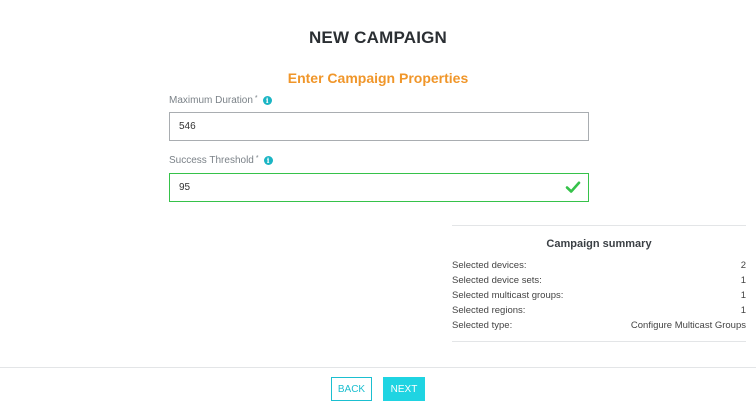 This screenshot has width=756, height=409. I want to click on check-icon, so click(573, 187).